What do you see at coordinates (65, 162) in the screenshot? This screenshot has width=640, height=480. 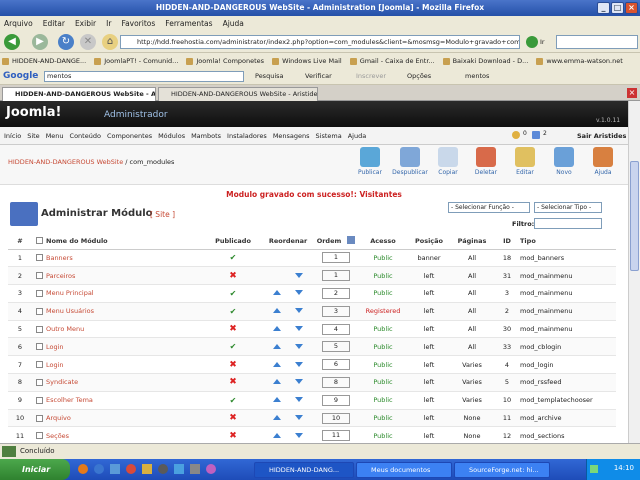 I see `breadcrumb-site: HIDDEN-AND-DANGEROUS WebSite` at bounding box center [65, 162].